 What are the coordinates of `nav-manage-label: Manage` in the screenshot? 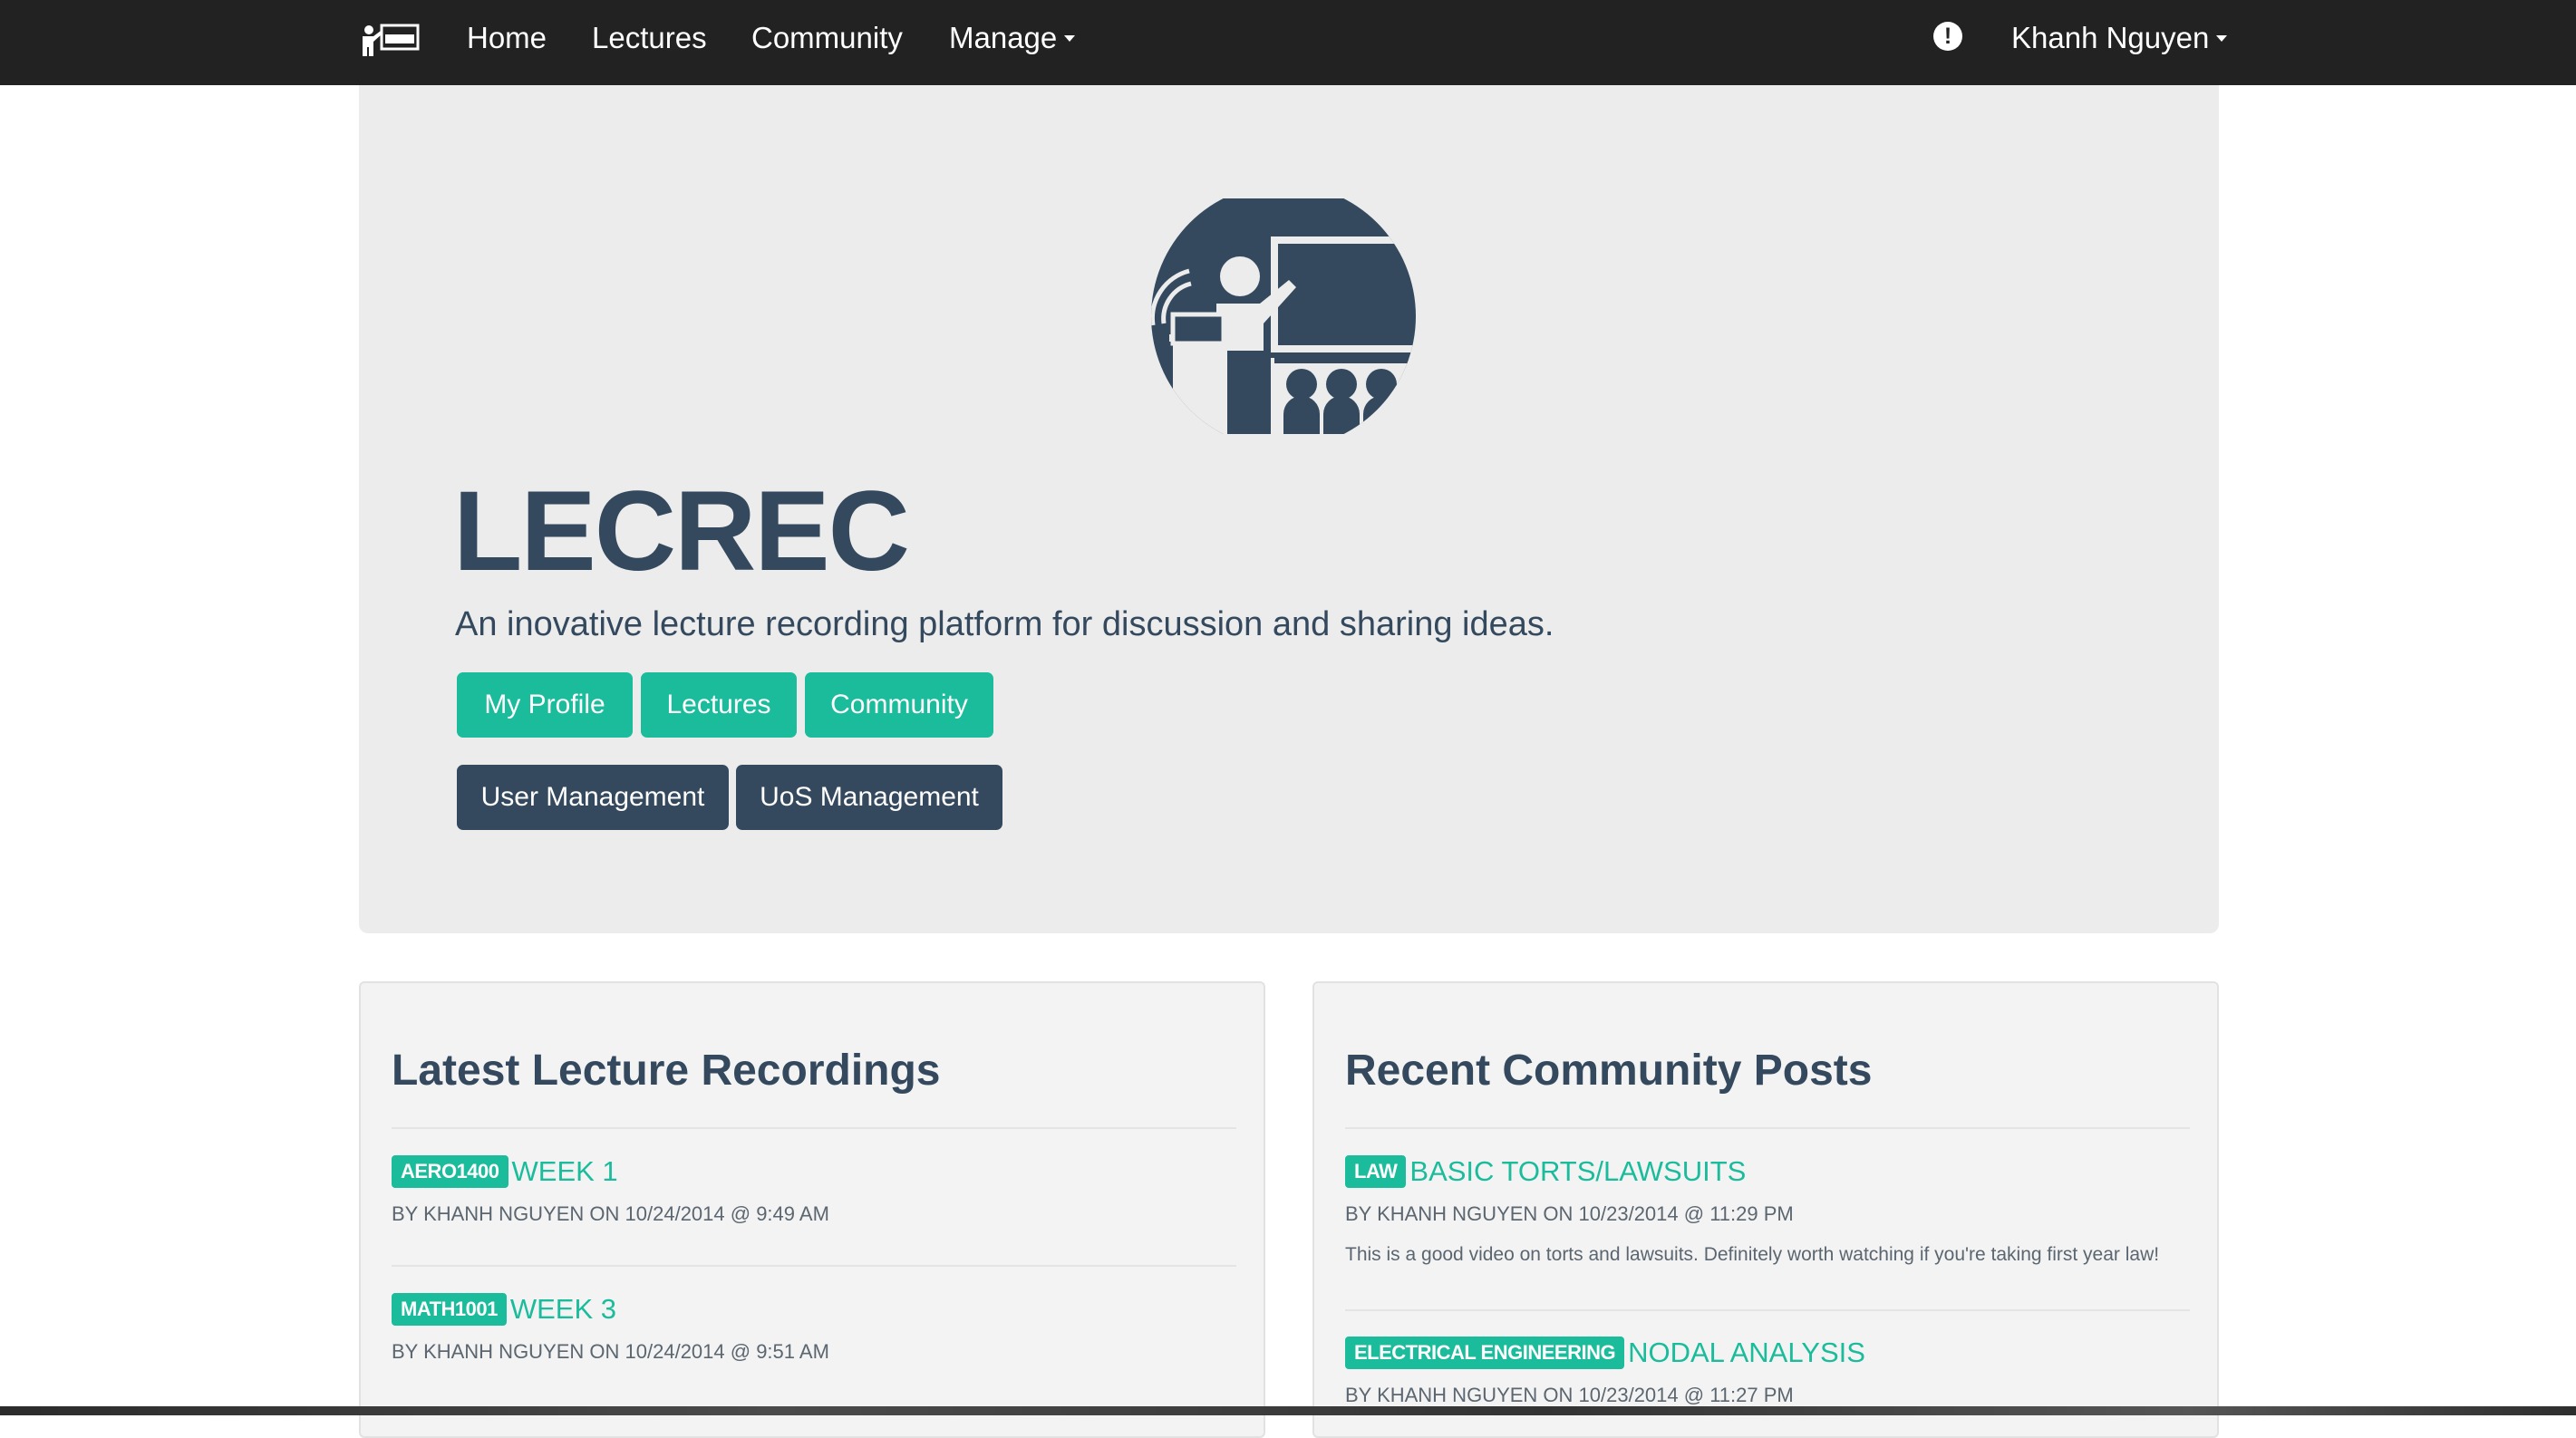 It's located at (1003, 37).